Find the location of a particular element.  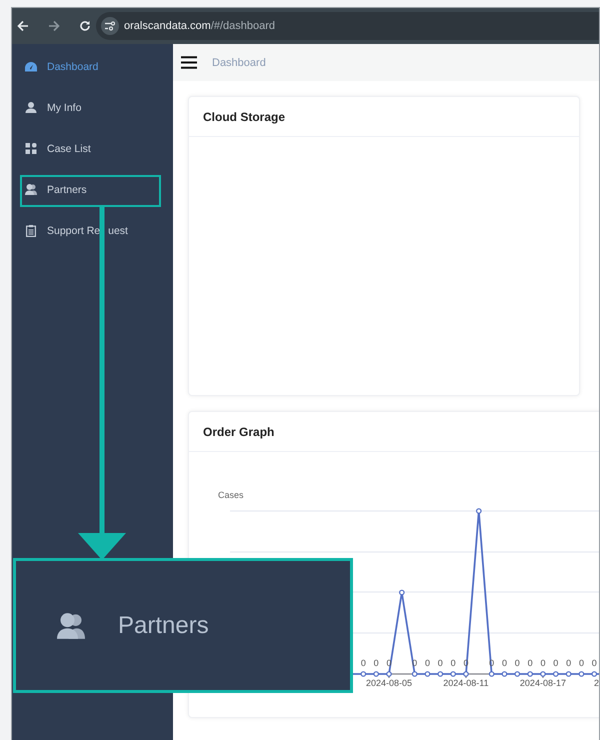

clipboard-icon is located at coordinates (31, 230).